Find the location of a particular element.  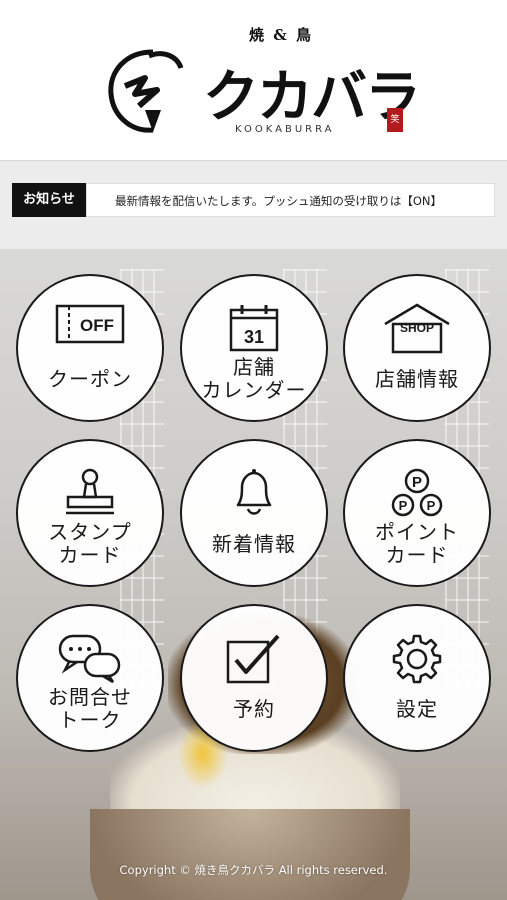

coupon-off-icon: OFF is located at coordinates (90, 324).